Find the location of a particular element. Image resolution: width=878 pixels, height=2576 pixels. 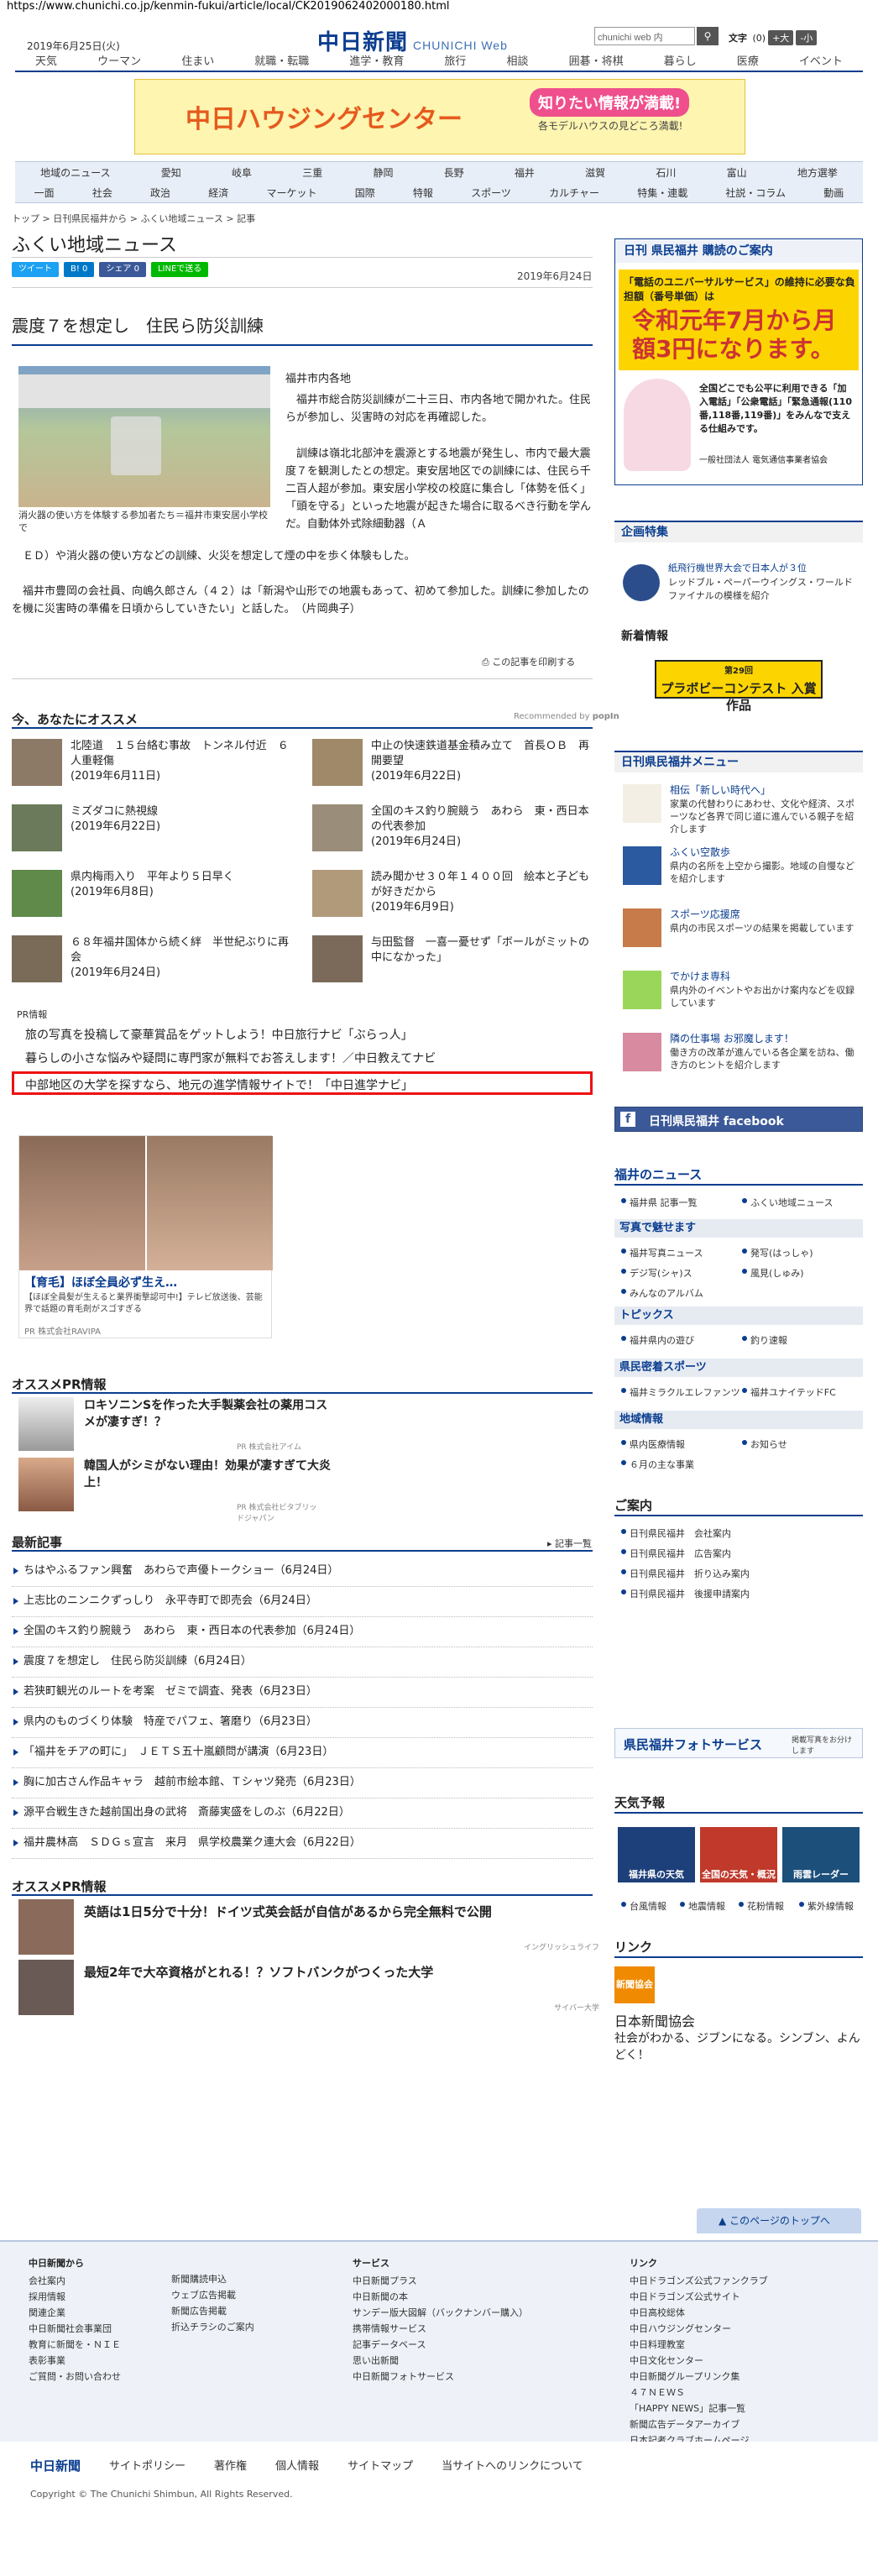

latest-item: 震度７を想定し 住民ら防災訓練（6月24日） is located at coordinates (302, 1662).